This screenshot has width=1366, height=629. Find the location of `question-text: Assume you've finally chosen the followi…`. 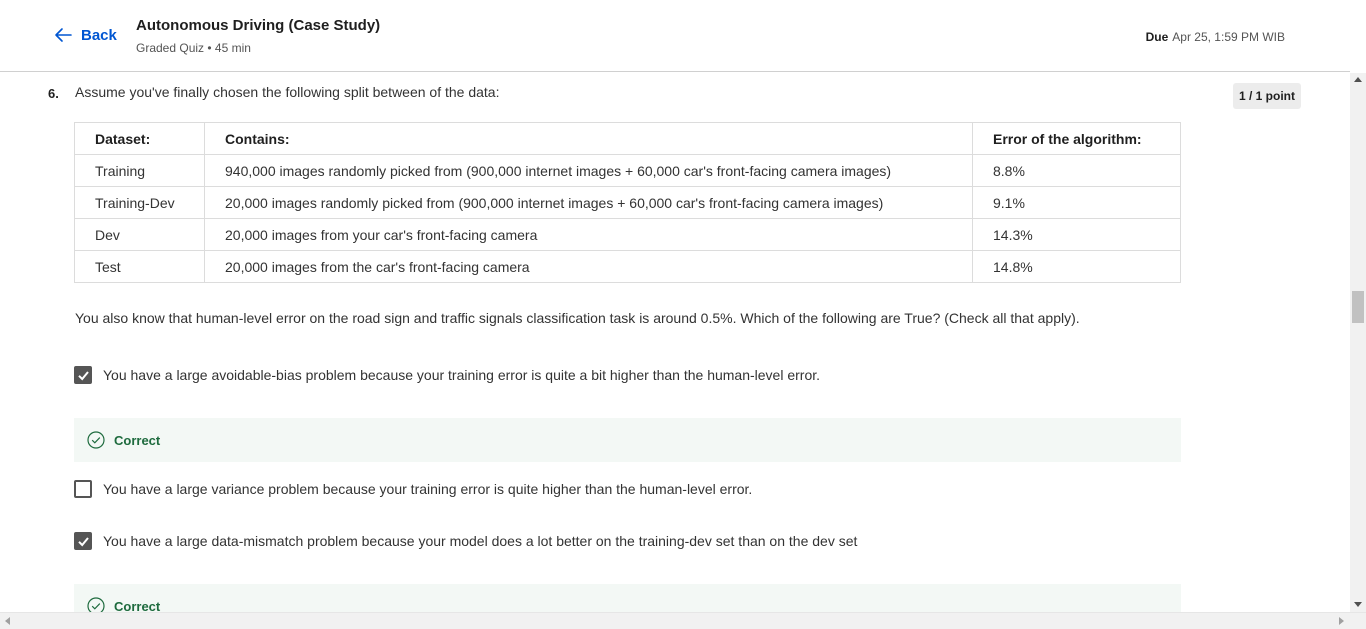

question-text: Assume you've finally chosen the followi… is located at coordinates (287, 92).